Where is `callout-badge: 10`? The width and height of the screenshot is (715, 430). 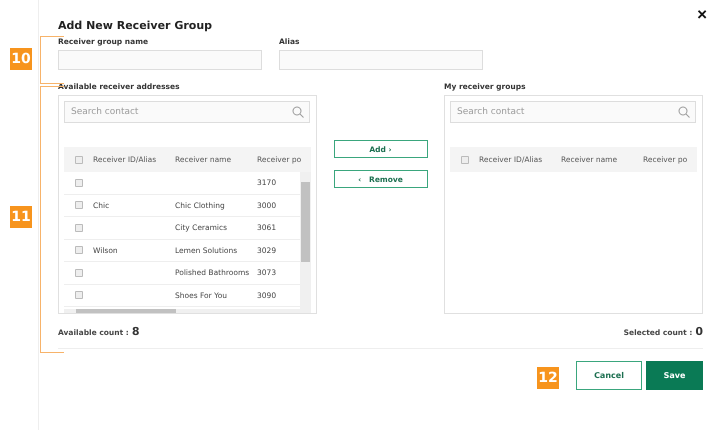
callout-badge: 10 is located at coordinates (21, 59).